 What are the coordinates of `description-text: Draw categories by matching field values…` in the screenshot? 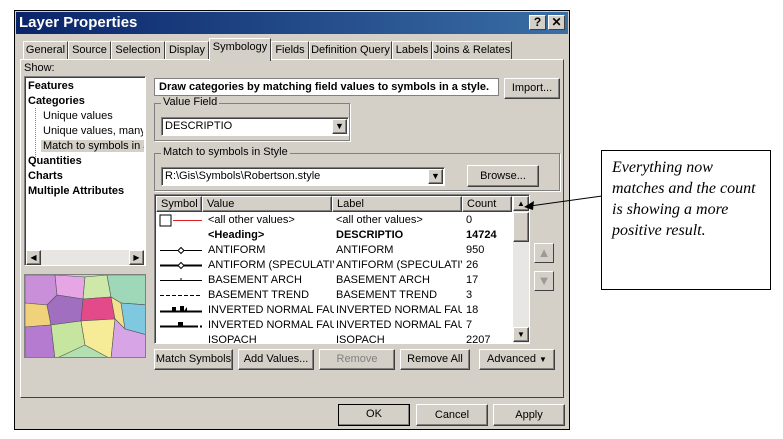 It's located at (324, 87).